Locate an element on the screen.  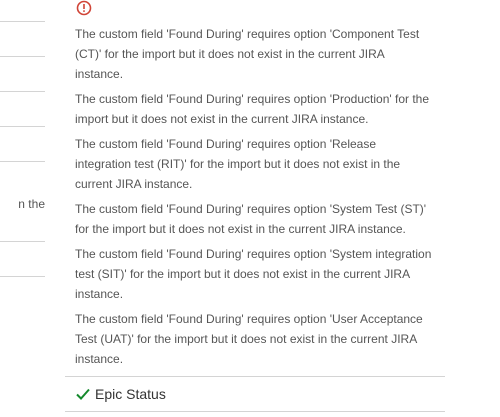
error-icon is located at coordinates (84, 8).